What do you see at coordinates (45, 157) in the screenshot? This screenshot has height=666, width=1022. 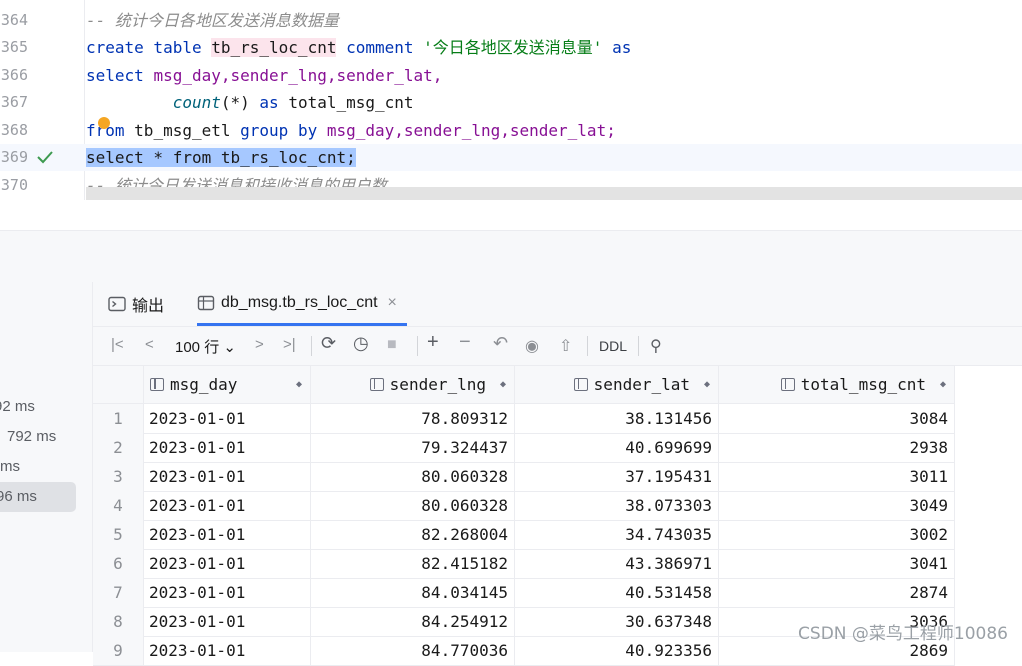 I see `check-icon` at bounding box center [45, 157].